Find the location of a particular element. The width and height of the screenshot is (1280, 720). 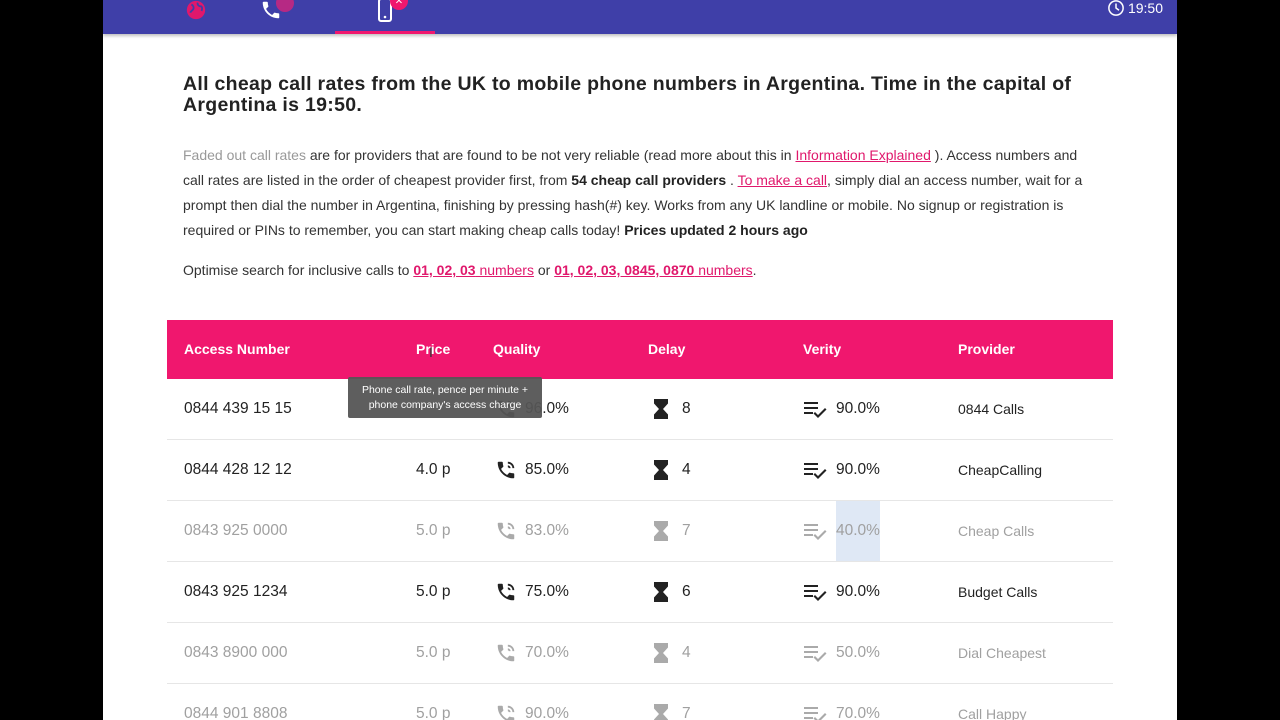

capital-clock: 19:50 is located at coordinates (1135, 8).